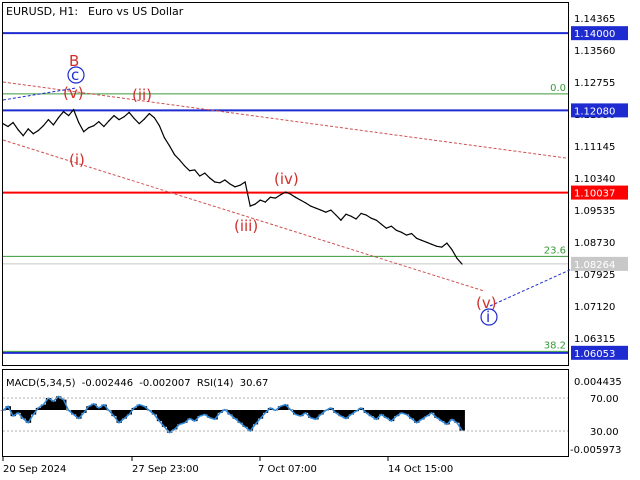  I want to click on level-price-label: 1.12080, so click(594, 111).